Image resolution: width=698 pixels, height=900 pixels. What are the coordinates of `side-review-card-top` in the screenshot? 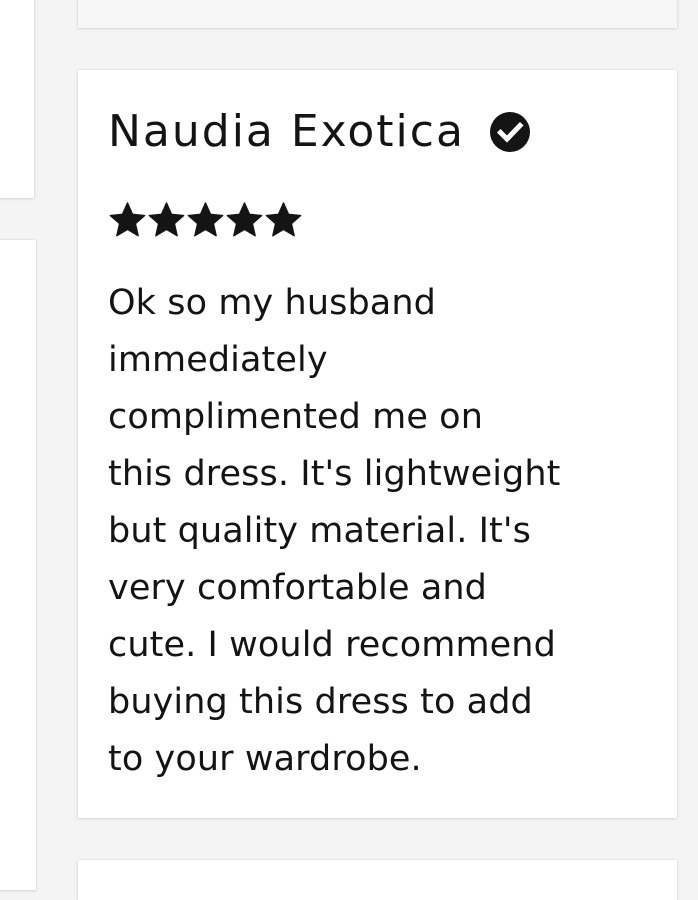 It's located at (17, 99).